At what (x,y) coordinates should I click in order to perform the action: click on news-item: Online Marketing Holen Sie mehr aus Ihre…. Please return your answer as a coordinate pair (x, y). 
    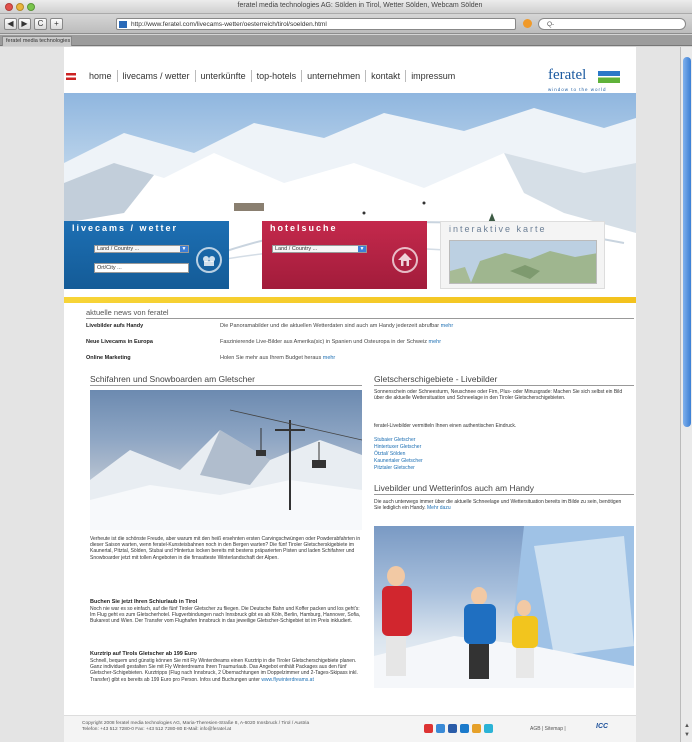
    Looking at the image, I should click on (360, 360).